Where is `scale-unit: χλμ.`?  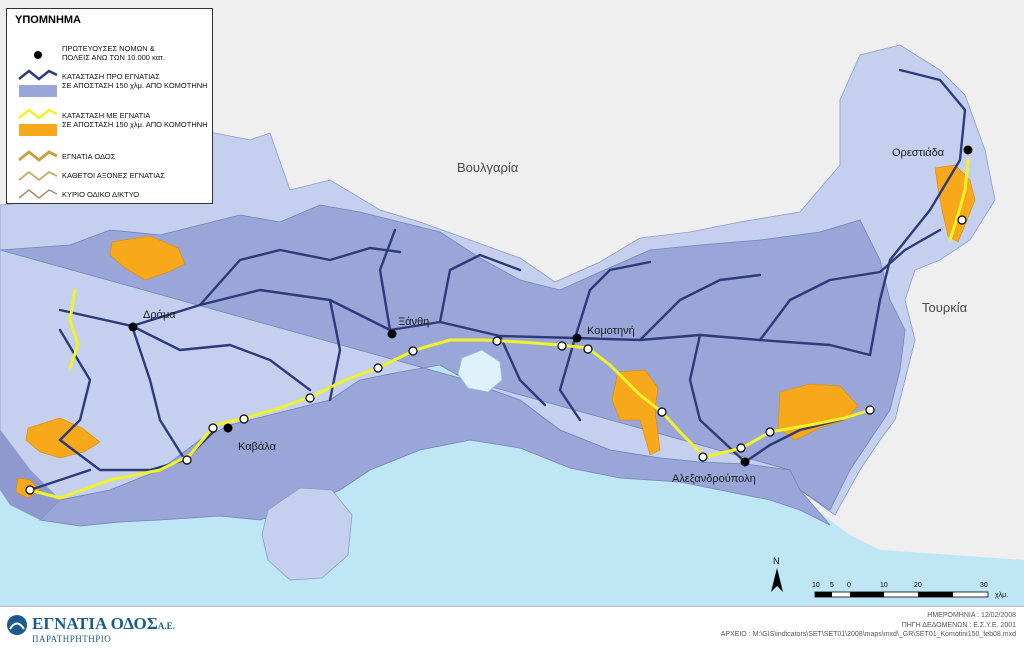
scale-unit: χλμ. is located at coordinates (1001, 595).